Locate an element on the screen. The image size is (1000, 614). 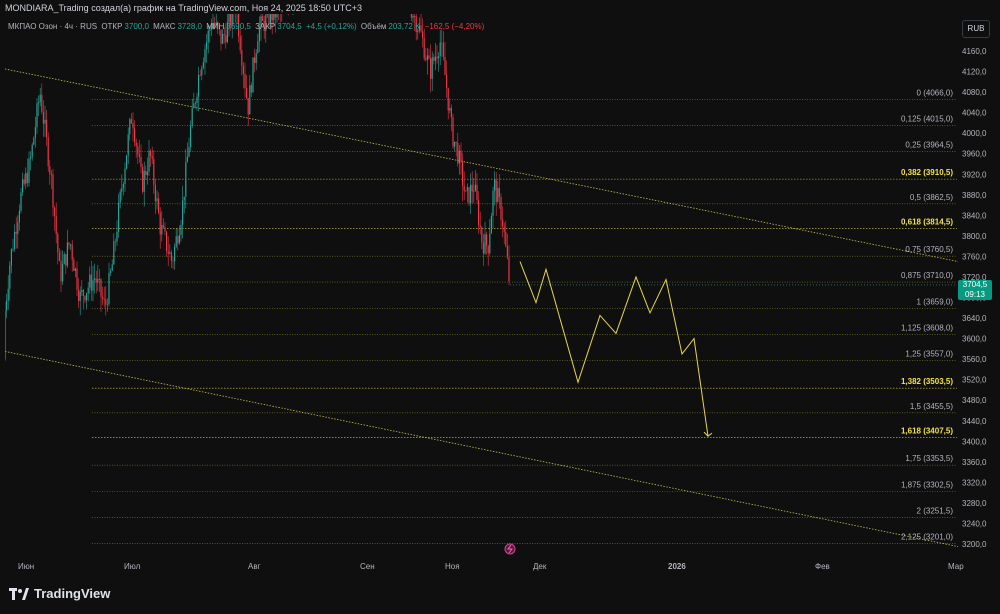
fib-level-label: 0,75 (3760,5) is located at coordinates (929, 249).